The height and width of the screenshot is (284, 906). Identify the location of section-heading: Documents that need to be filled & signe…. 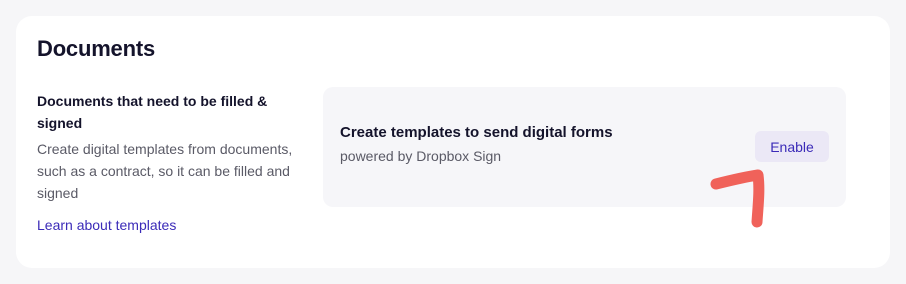
(152, 112).